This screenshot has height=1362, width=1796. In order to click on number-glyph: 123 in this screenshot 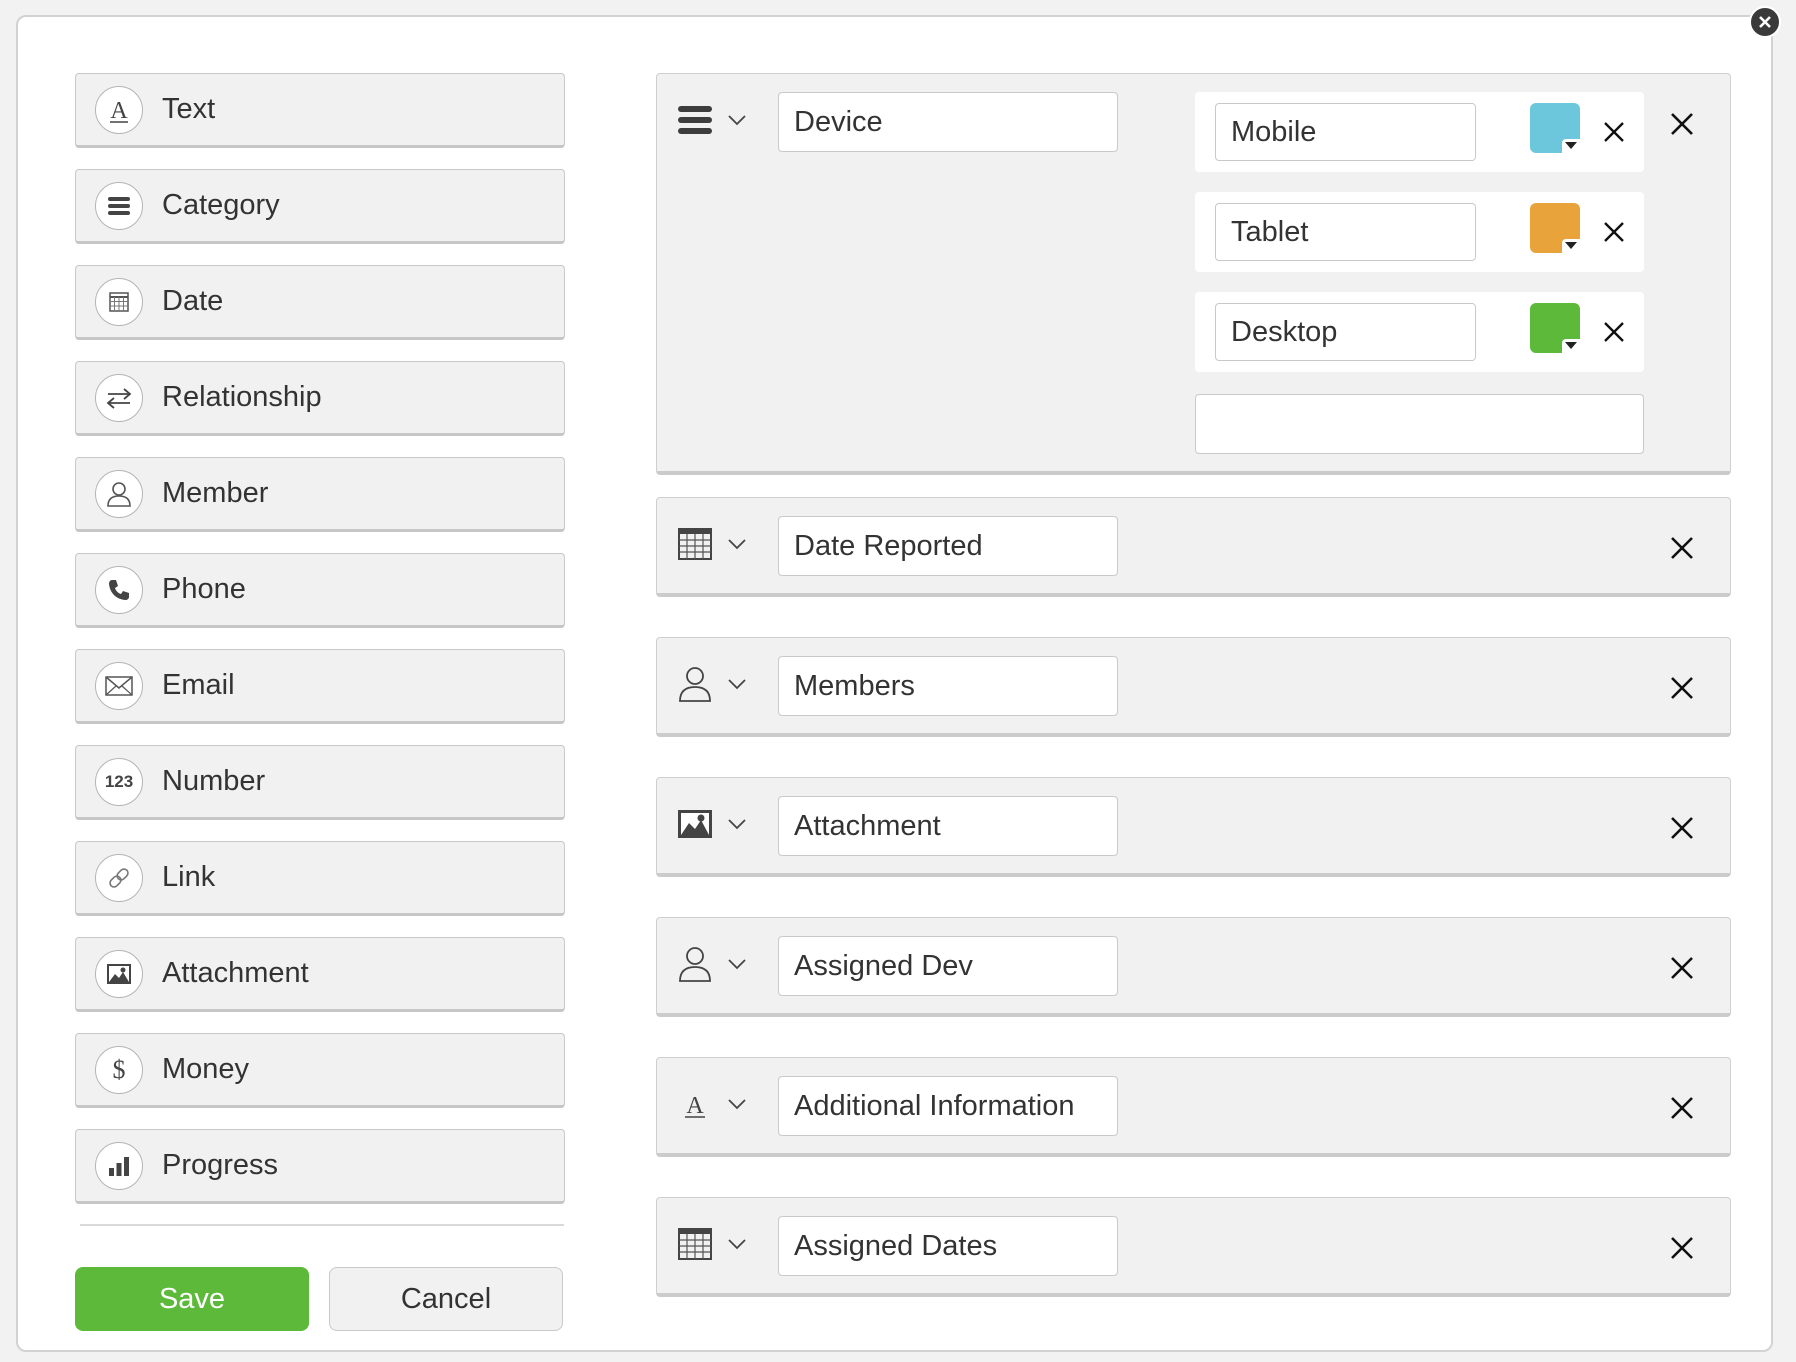, I will do `click(119, 781)`.